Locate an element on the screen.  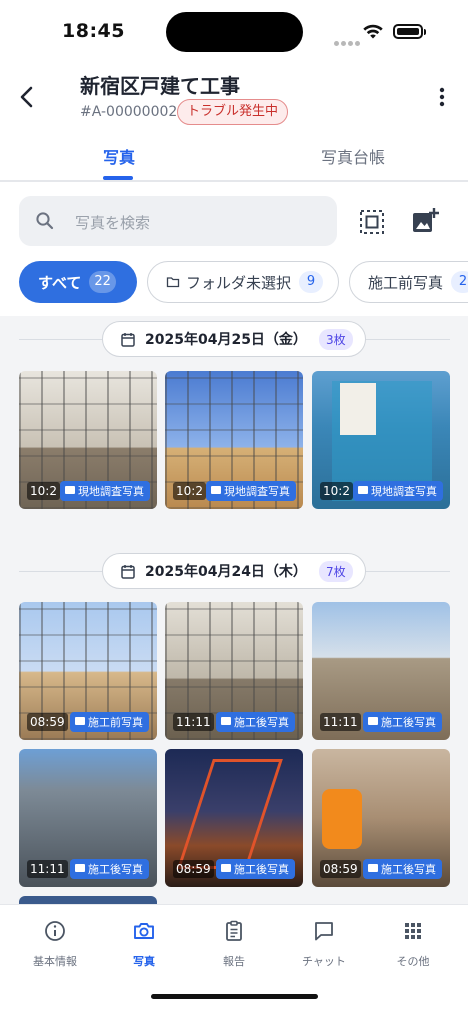
photo-thumbnail-partial is located at coordinates (88, 900).